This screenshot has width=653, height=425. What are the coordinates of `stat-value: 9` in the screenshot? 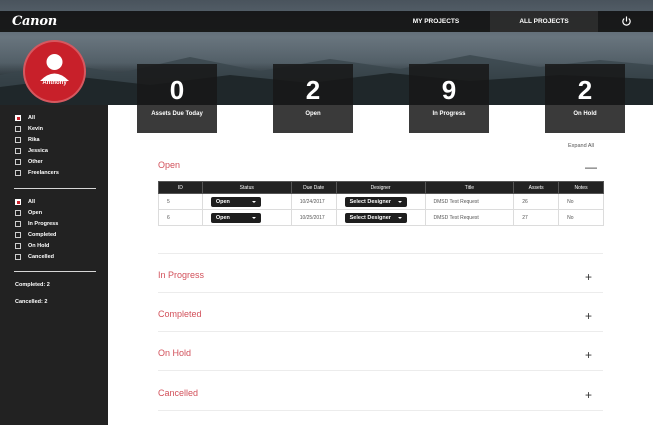 It's located at (449, 90).